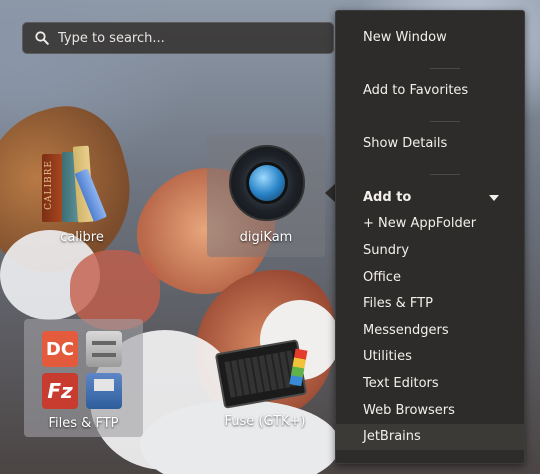  Describe the element at coordinates (430, 198) in the screenshot. I see `menu-item-add-to: Add to` at that location.